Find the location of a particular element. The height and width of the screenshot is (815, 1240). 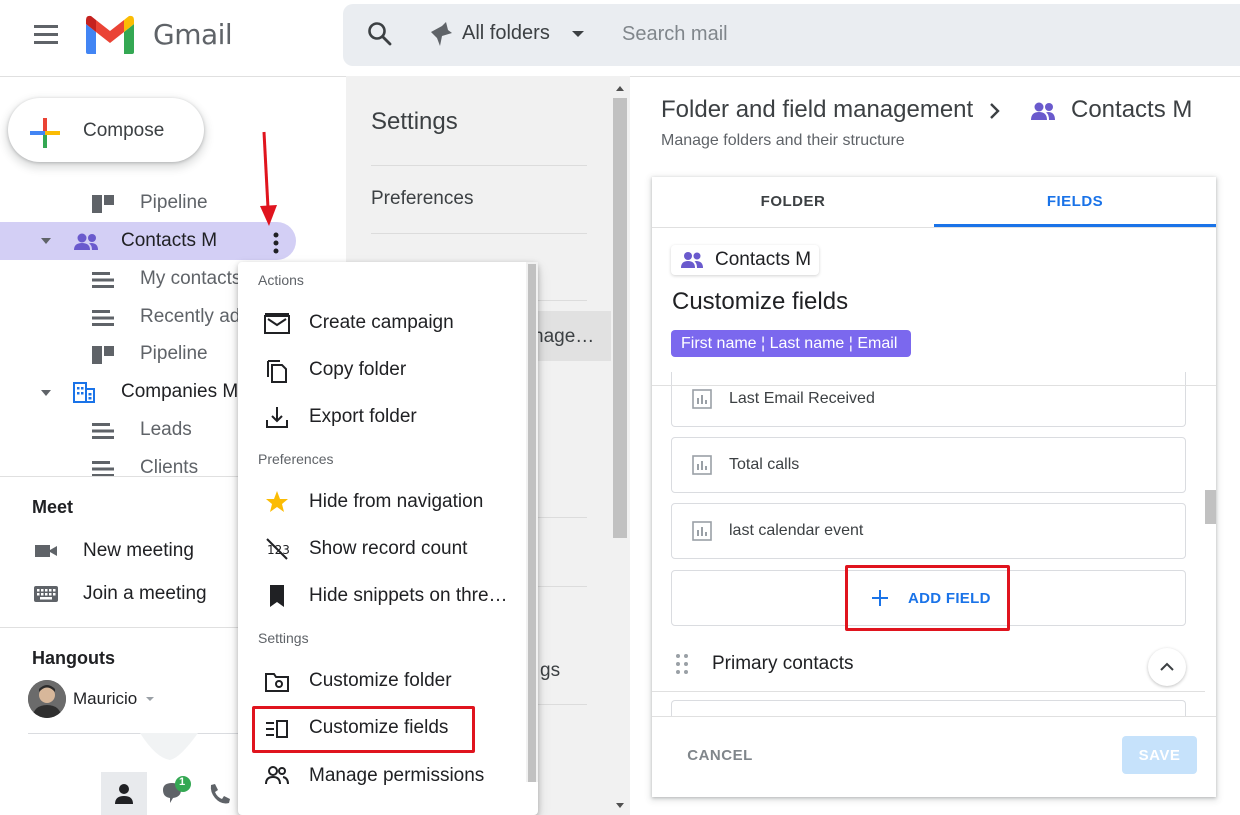

app-brand: Gmail is located at coordinates (193, 34).